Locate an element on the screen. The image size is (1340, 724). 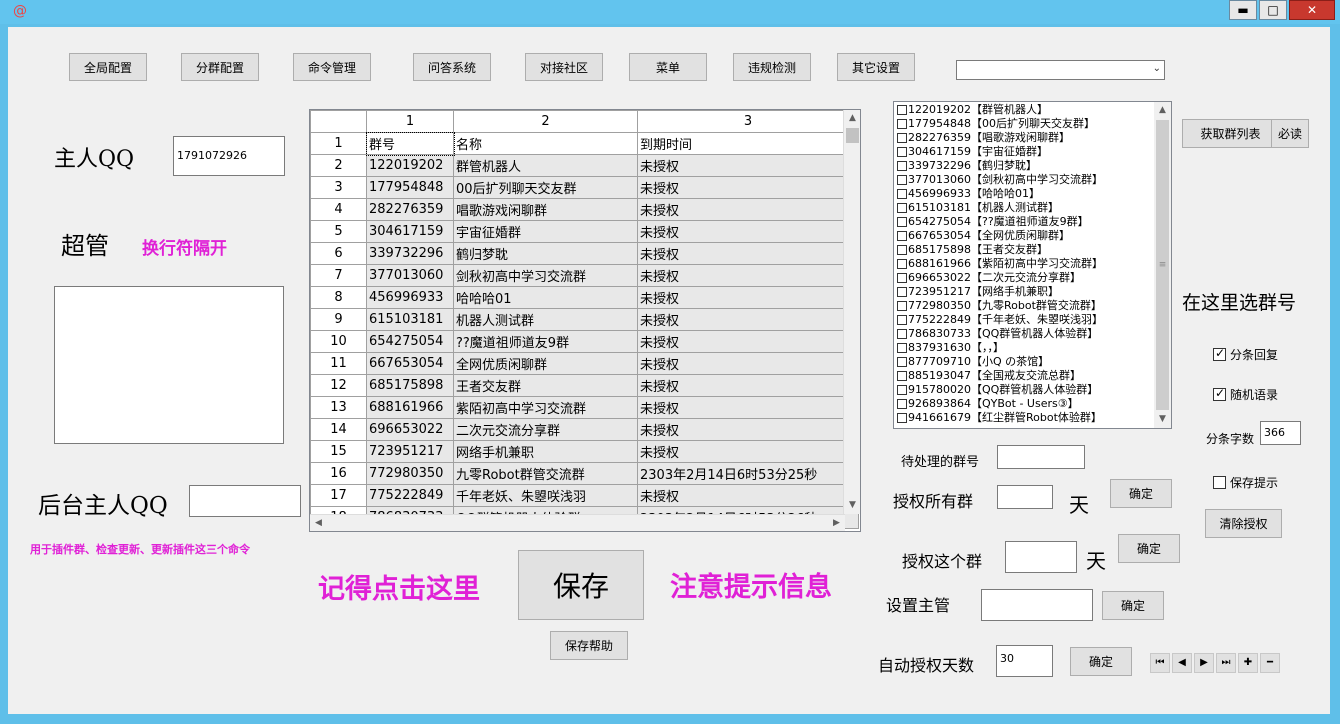
group-check-item: 877709710【小Q の茶馆】 is located at coordinates (1025, 362).